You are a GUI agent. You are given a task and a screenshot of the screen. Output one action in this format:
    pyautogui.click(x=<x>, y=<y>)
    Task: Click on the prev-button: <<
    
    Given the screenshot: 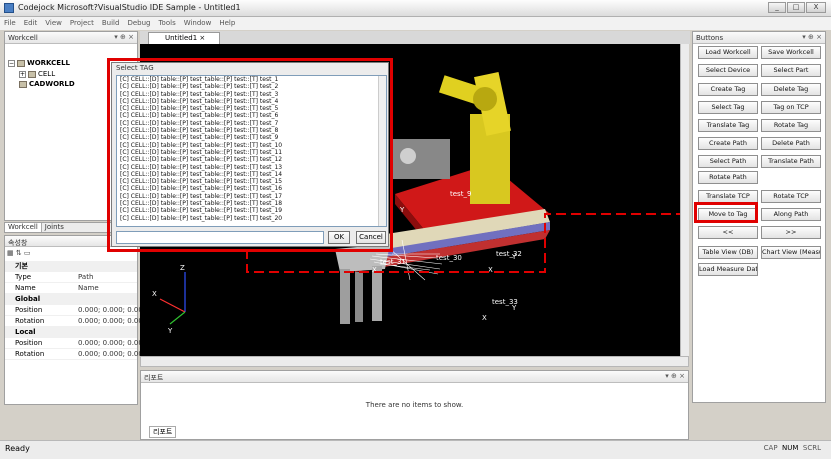 What is the action you would take?
    pyautogui.click(x=728, y=232)
    